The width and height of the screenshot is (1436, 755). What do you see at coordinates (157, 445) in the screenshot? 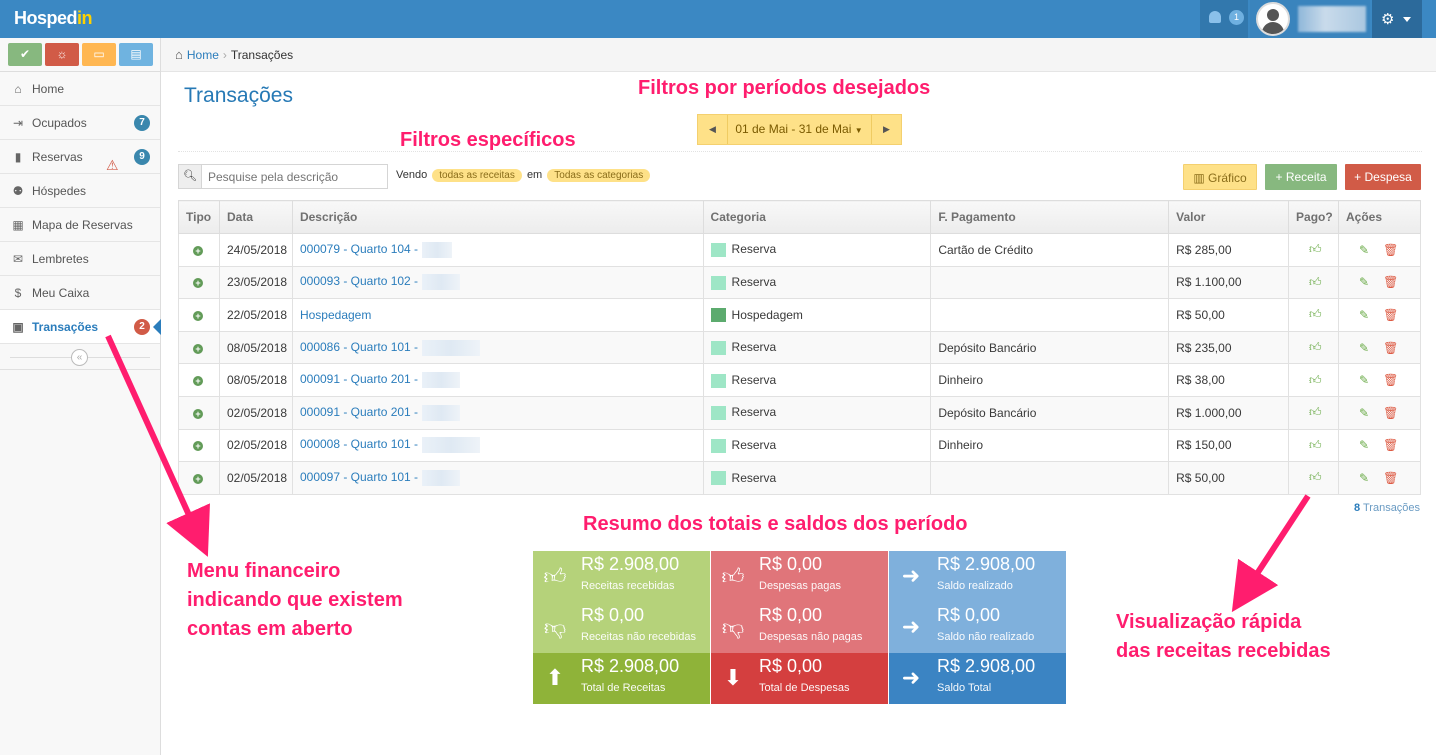
I see `annotation-arrow-menu` at bounding box center [157, 445].